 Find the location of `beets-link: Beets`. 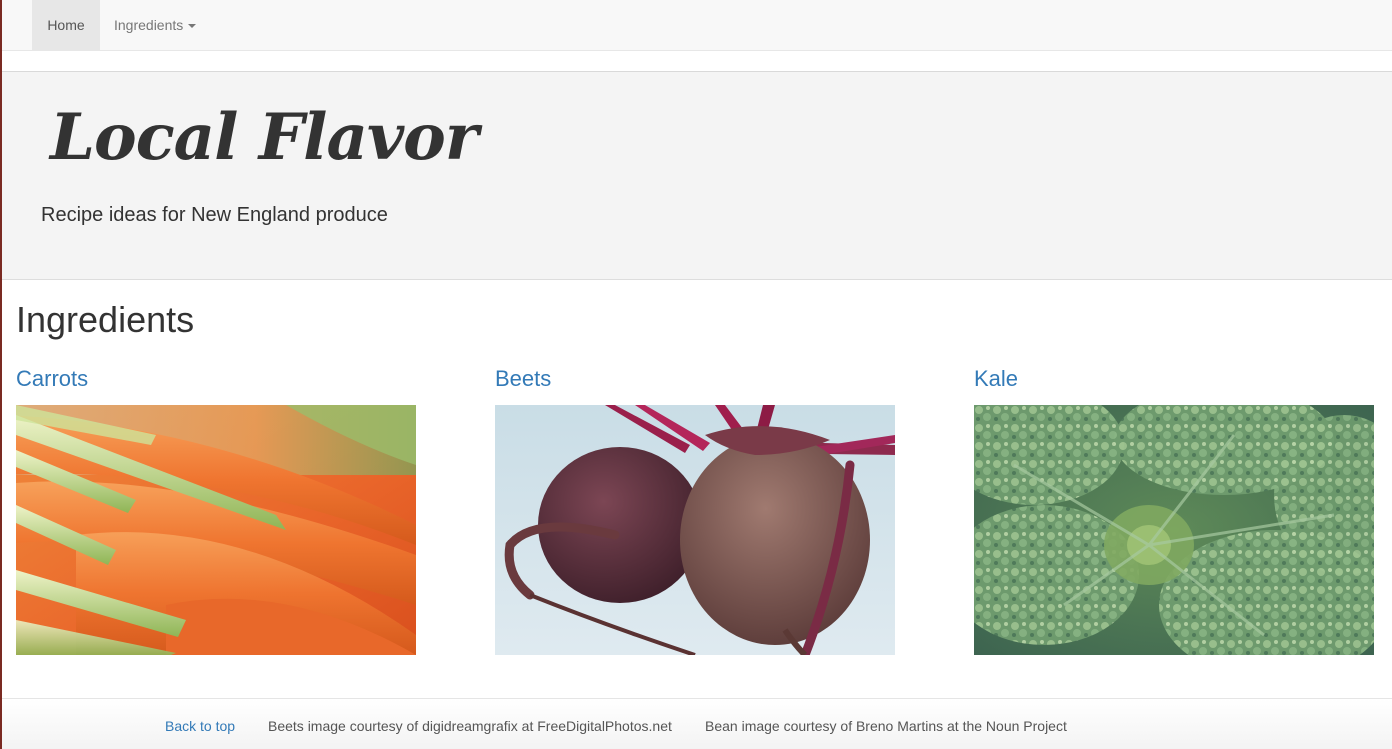

beets-link: Beets is located at coordinates (695, 379).